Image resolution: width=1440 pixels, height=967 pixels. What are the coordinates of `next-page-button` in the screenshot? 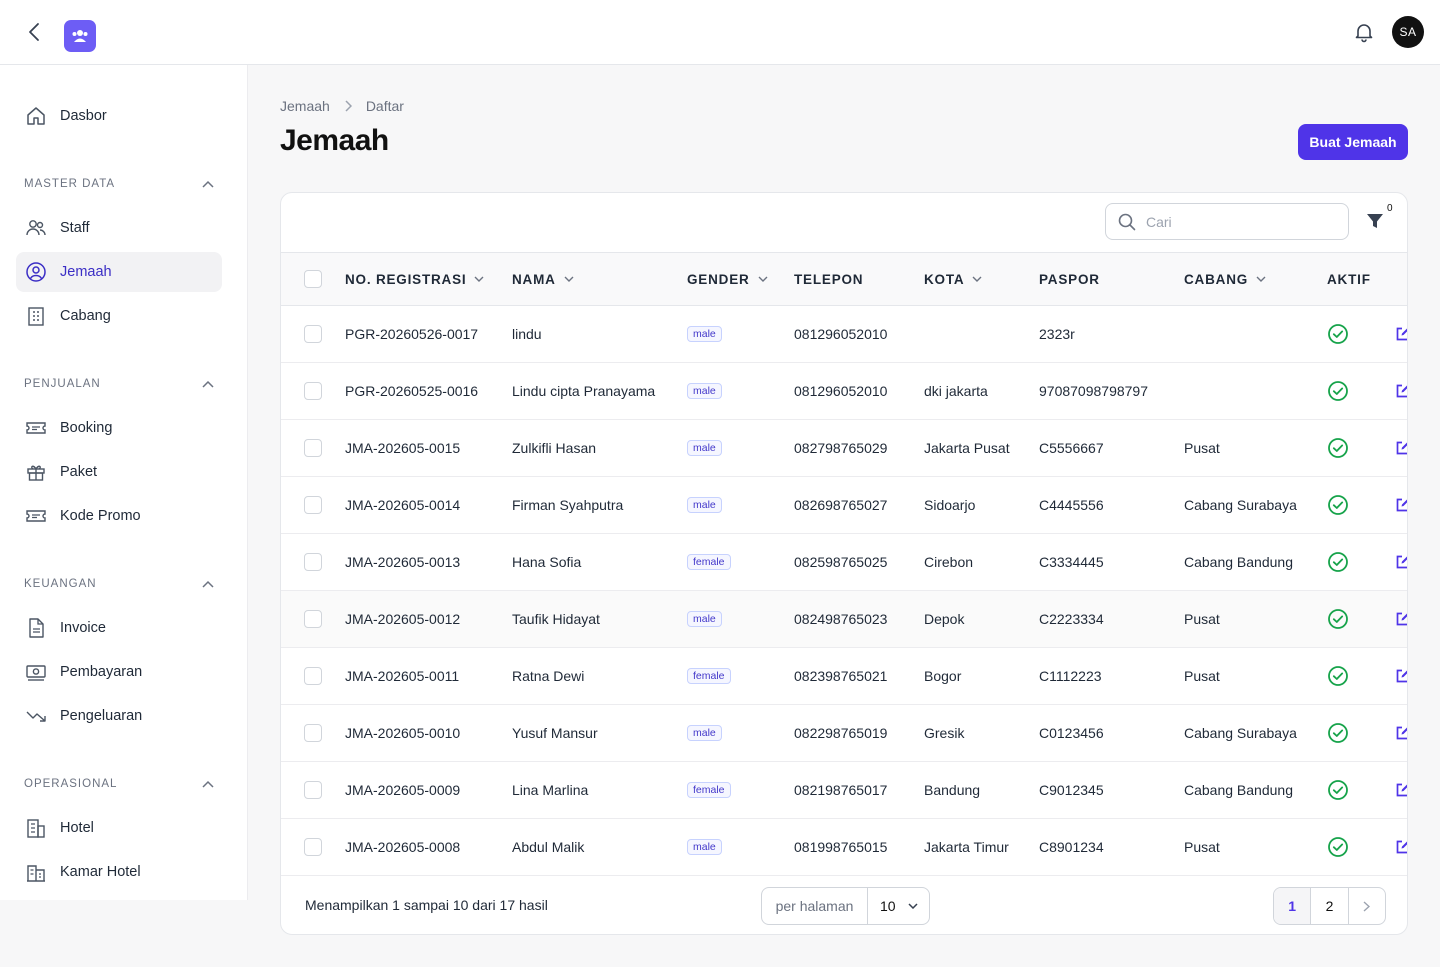 It's located at (1367, 906).